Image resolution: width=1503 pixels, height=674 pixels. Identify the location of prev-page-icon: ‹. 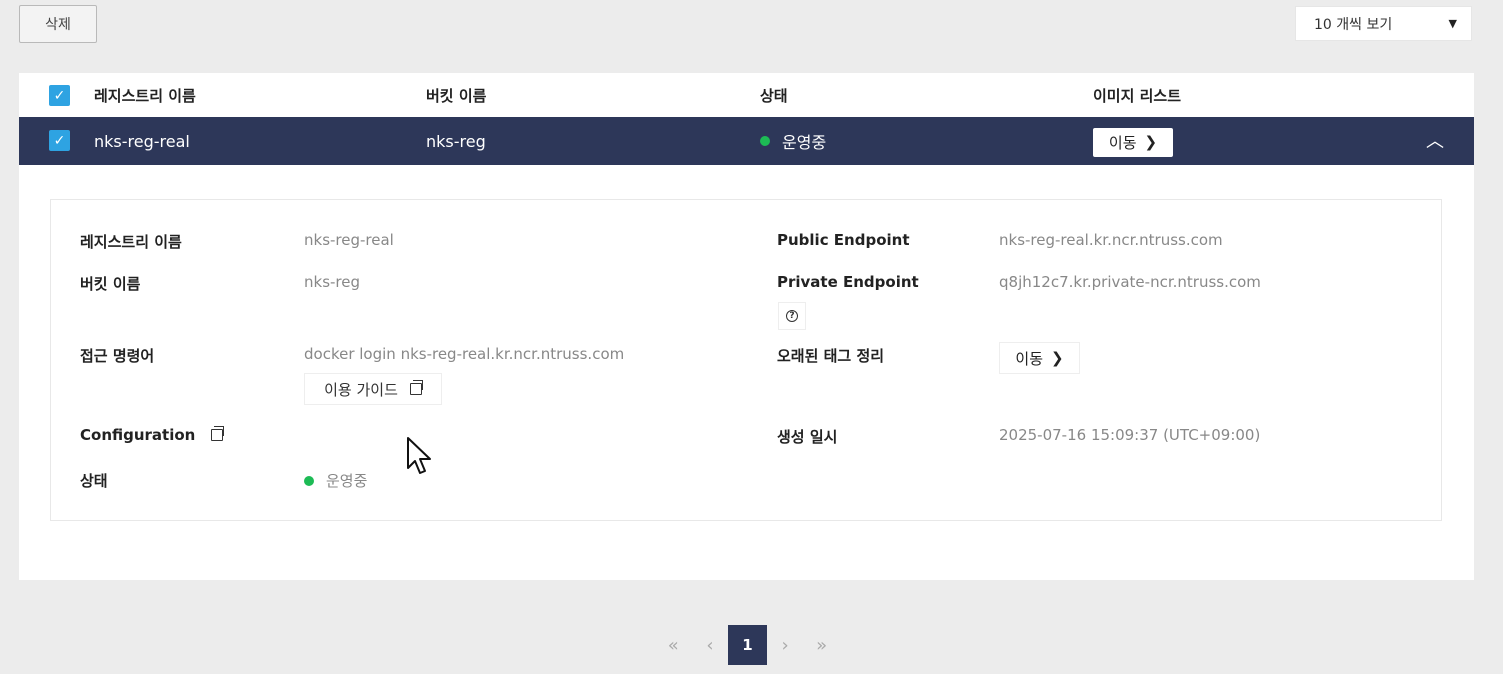
(710, 645).